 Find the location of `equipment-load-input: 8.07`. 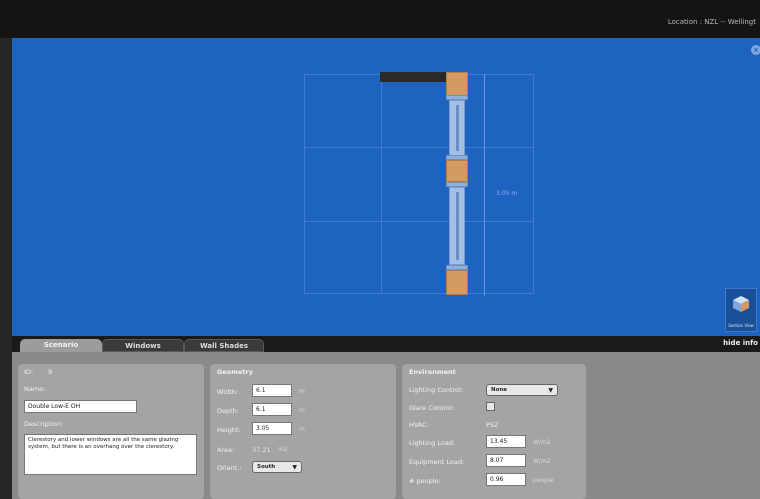

equipment-load-input: 8.07 is located at coordinates (506, 460).